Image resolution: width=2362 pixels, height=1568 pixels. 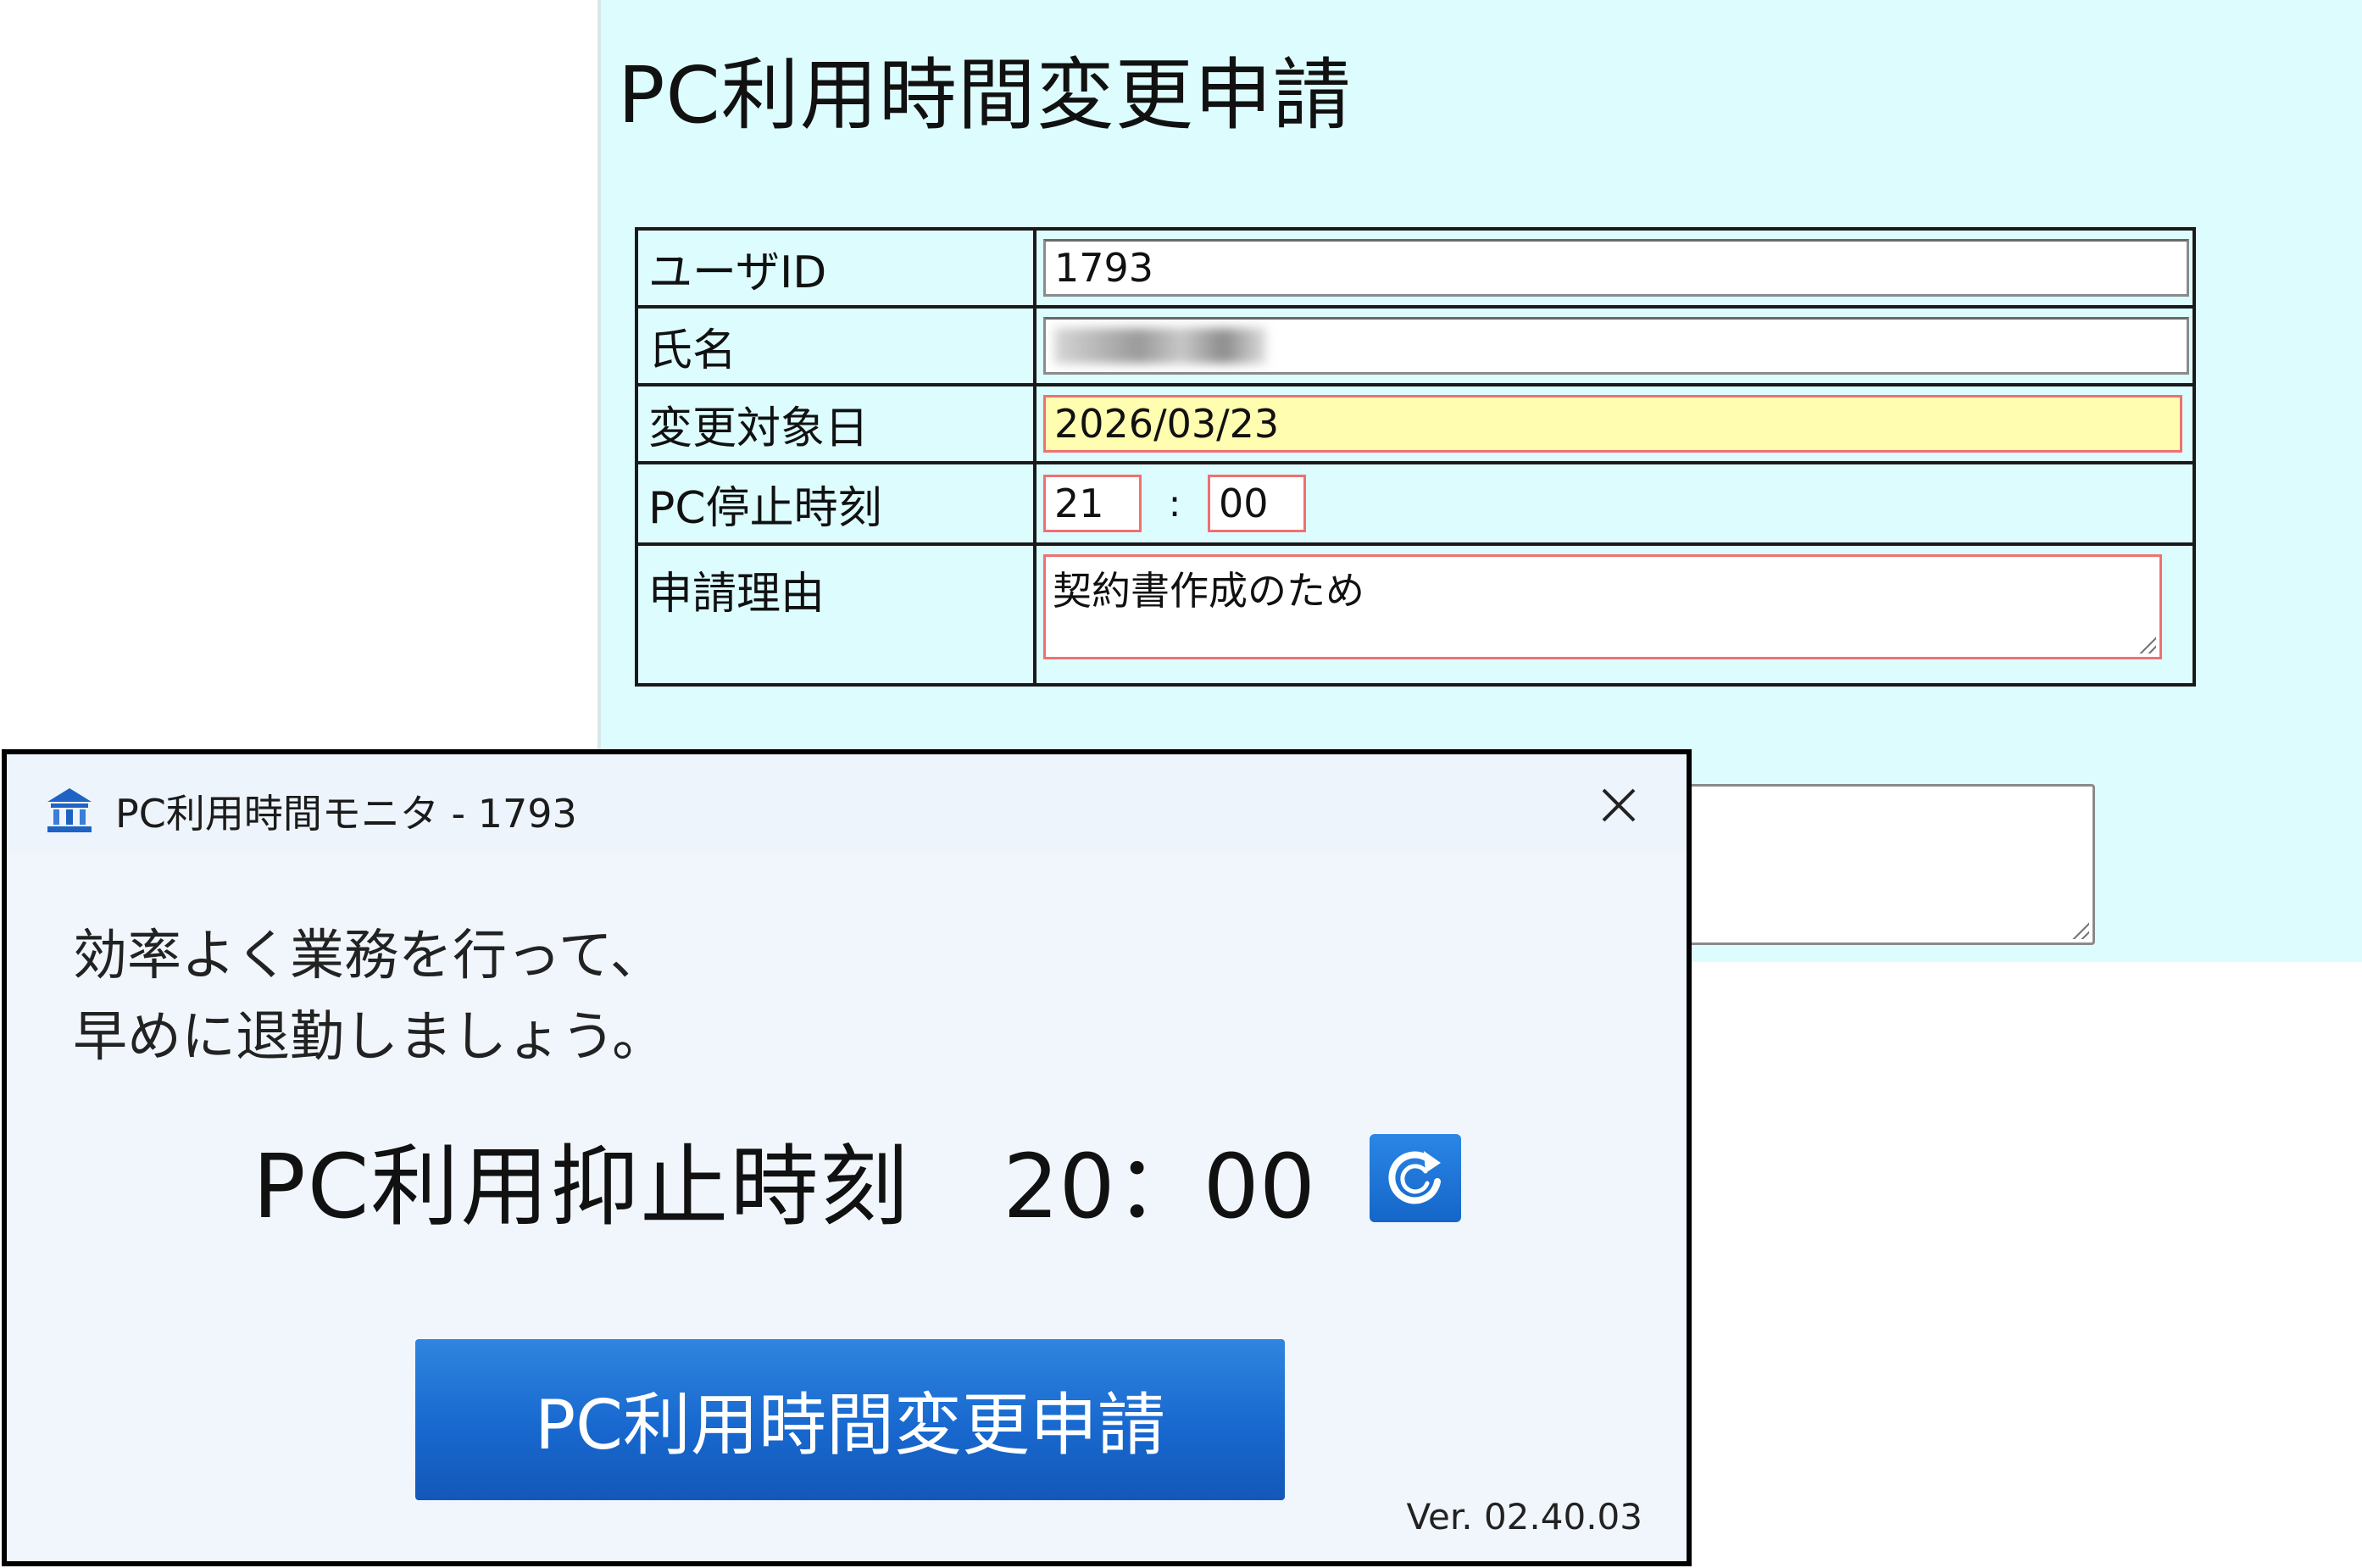 I want to click on page-title: PC利用時間変更申請, so click(x=985, y=95).